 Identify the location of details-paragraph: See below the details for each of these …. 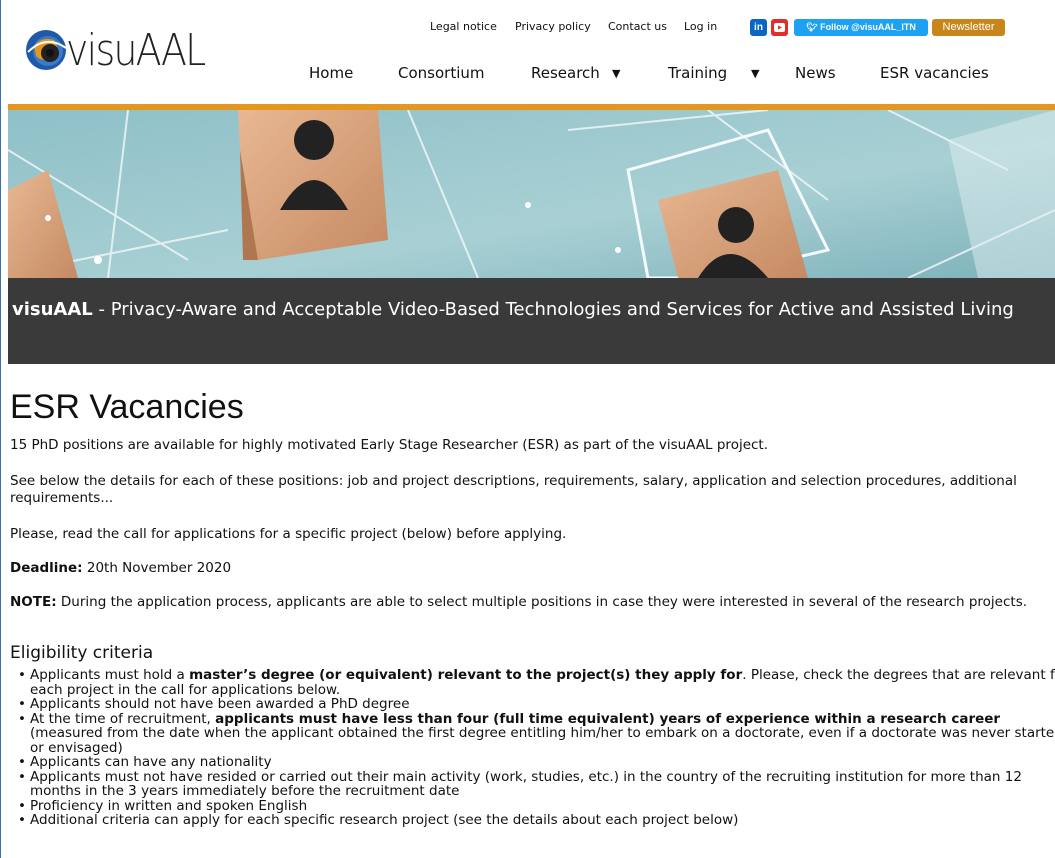
(513, 489).